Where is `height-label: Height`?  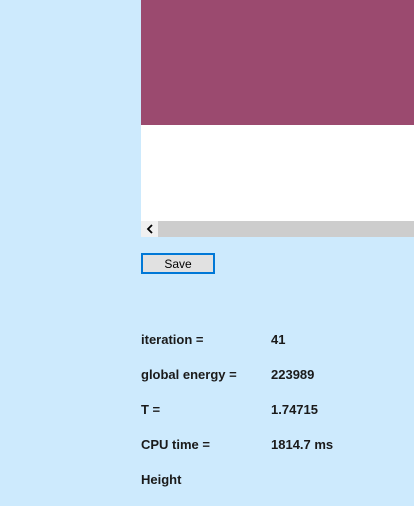 height-label: Height is located at coordinates (161, 479).